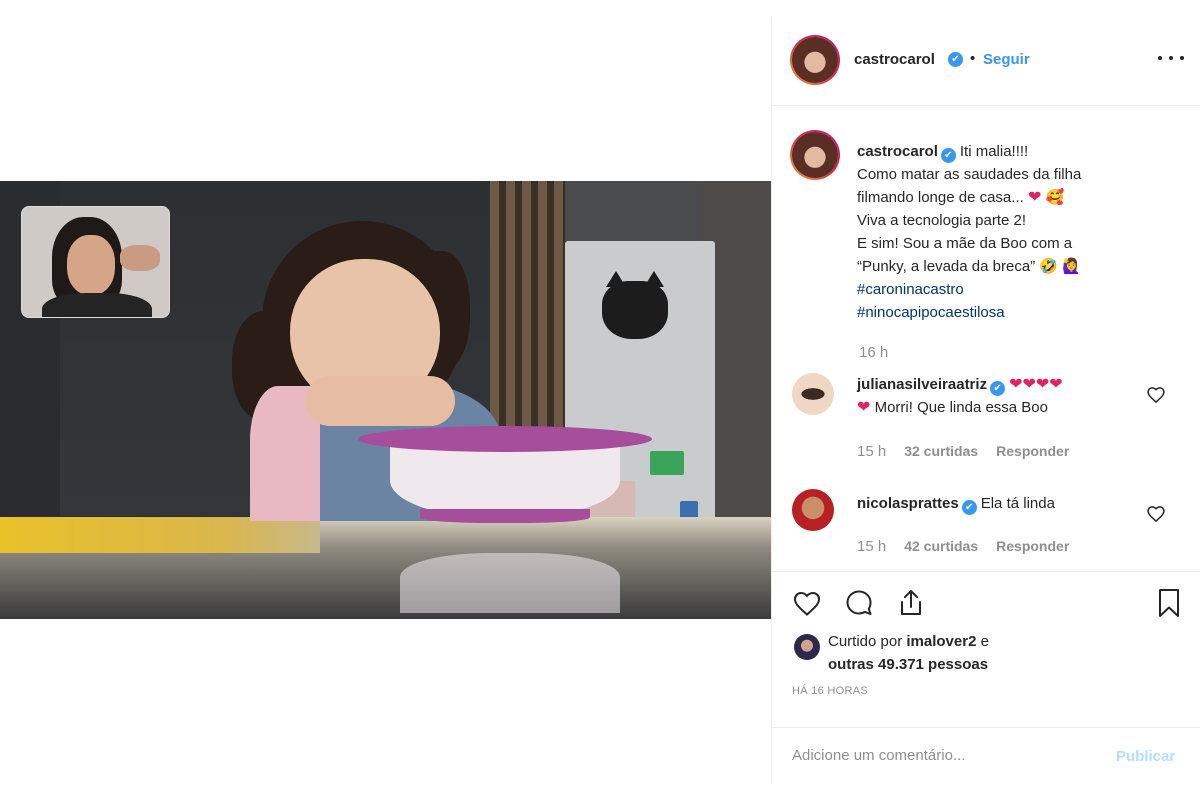  Describe the element at coordinates (505, 439) in the screenshot. I see `photo-bowl-rim` at that location.